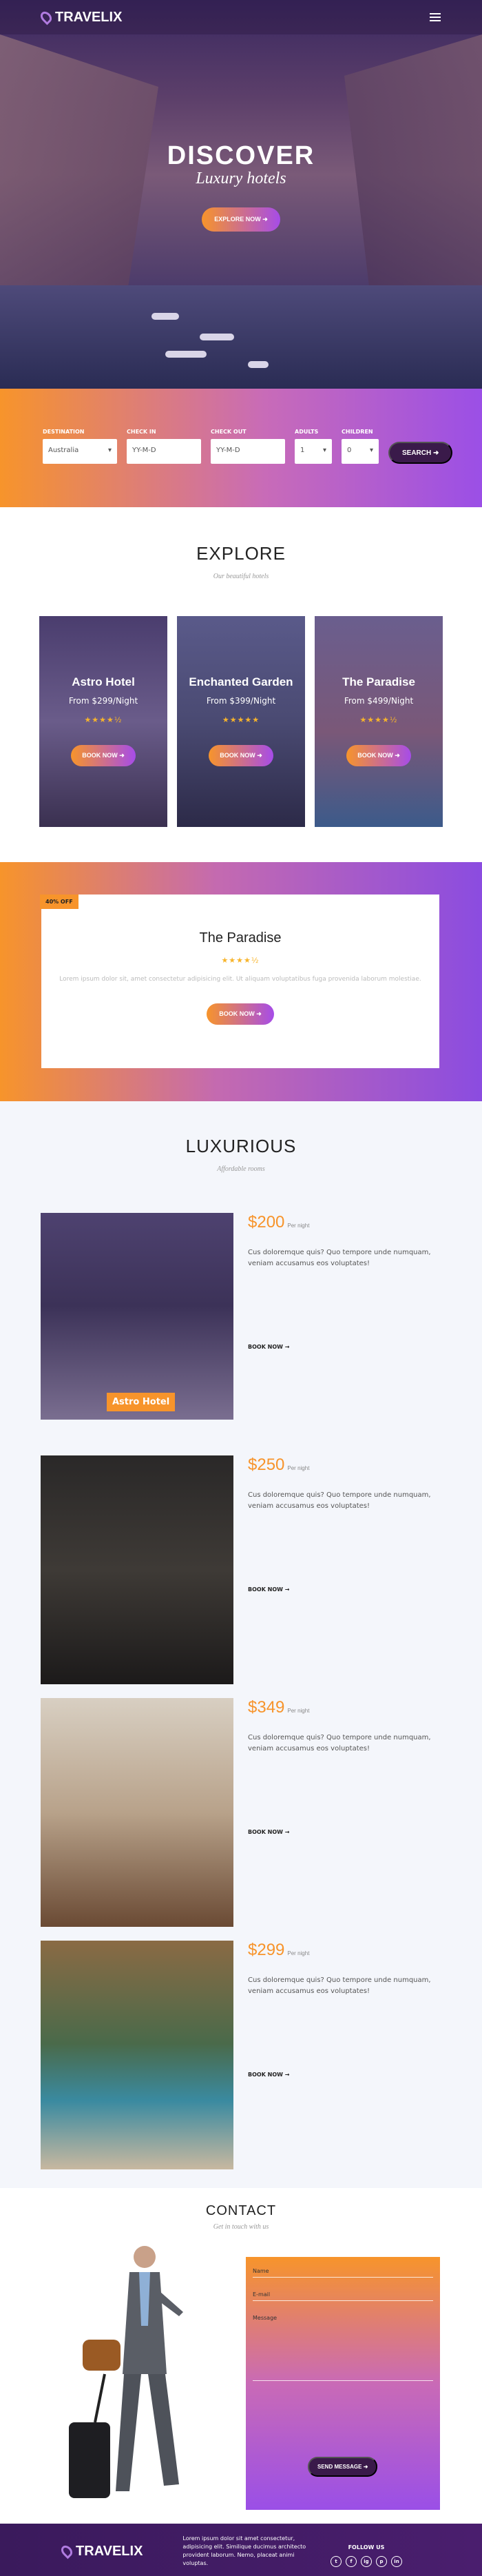  I want to click on destination-select: Australia ▾, so click(80, 451).